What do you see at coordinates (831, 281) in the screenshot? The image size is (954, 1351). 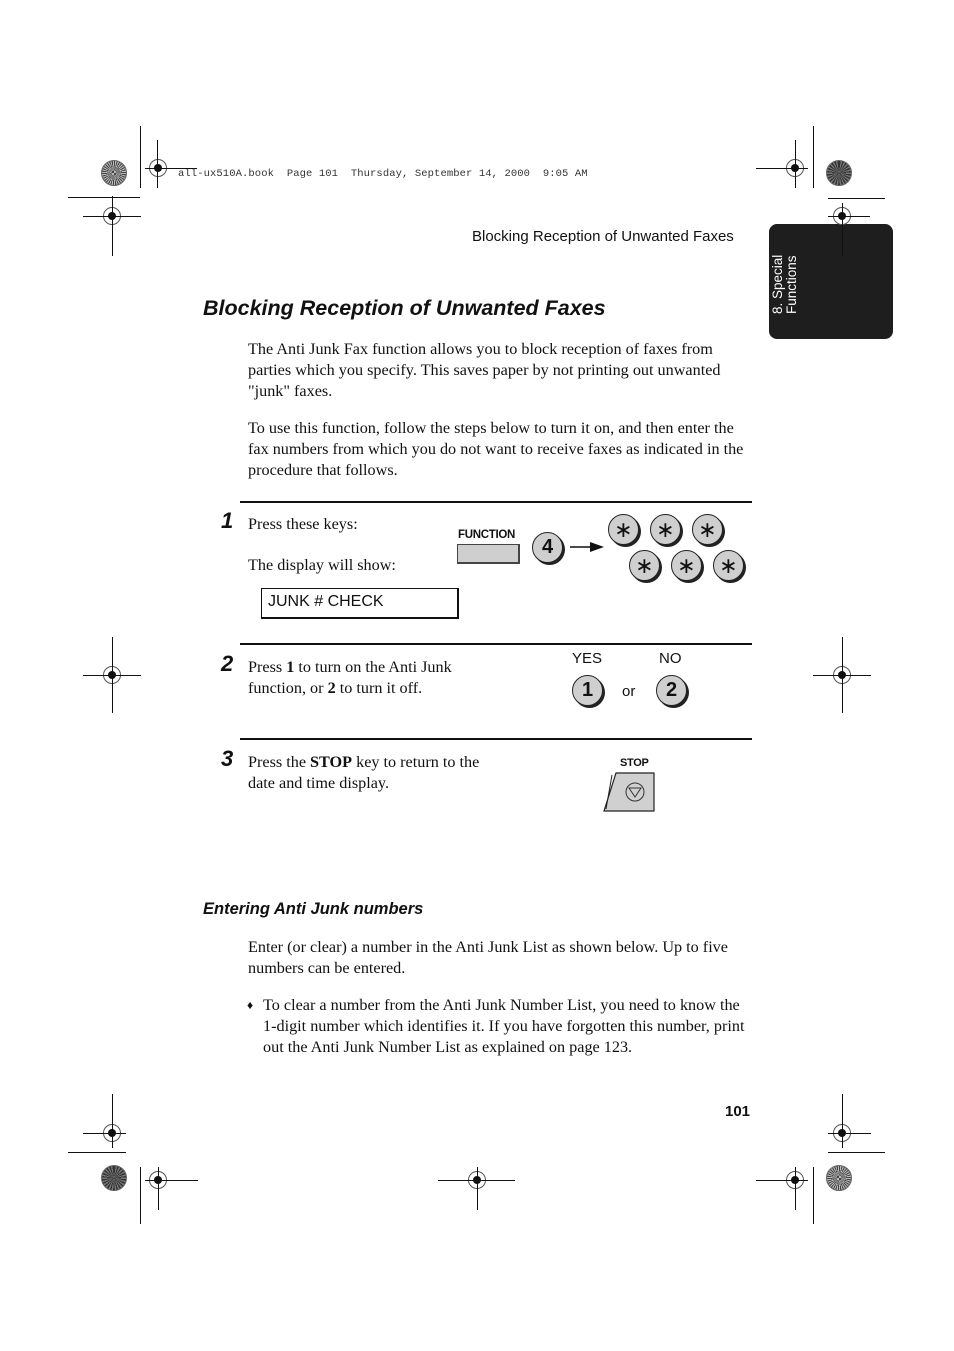 I see `chapter-tab: 8. Special Functions` at bounding box center [831, 281].